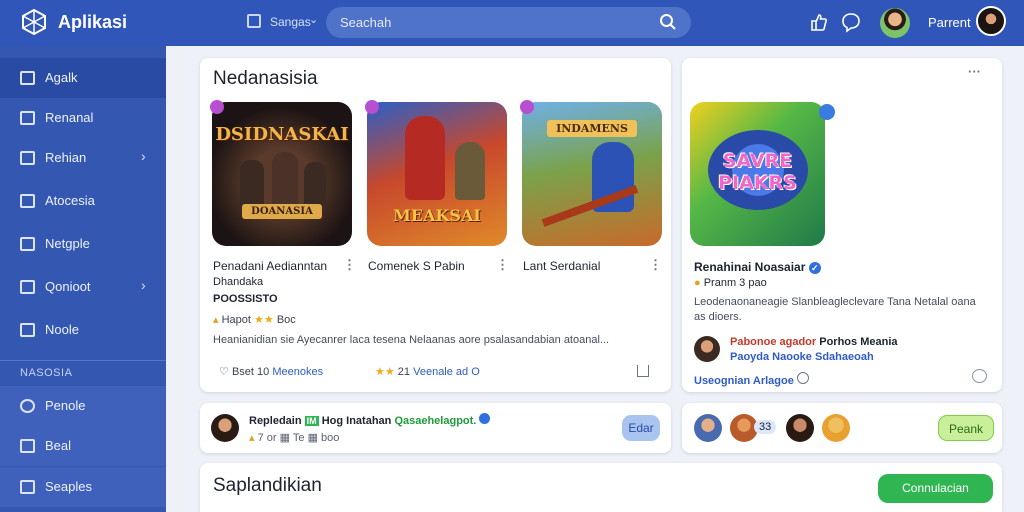 This screenshot has width=1024, height=512. What do you see at coordinates (271, 371) in the screenshot?
I see `like-stat: ♡ Bset 10 Meenokes` at bounding box center [271, 371].